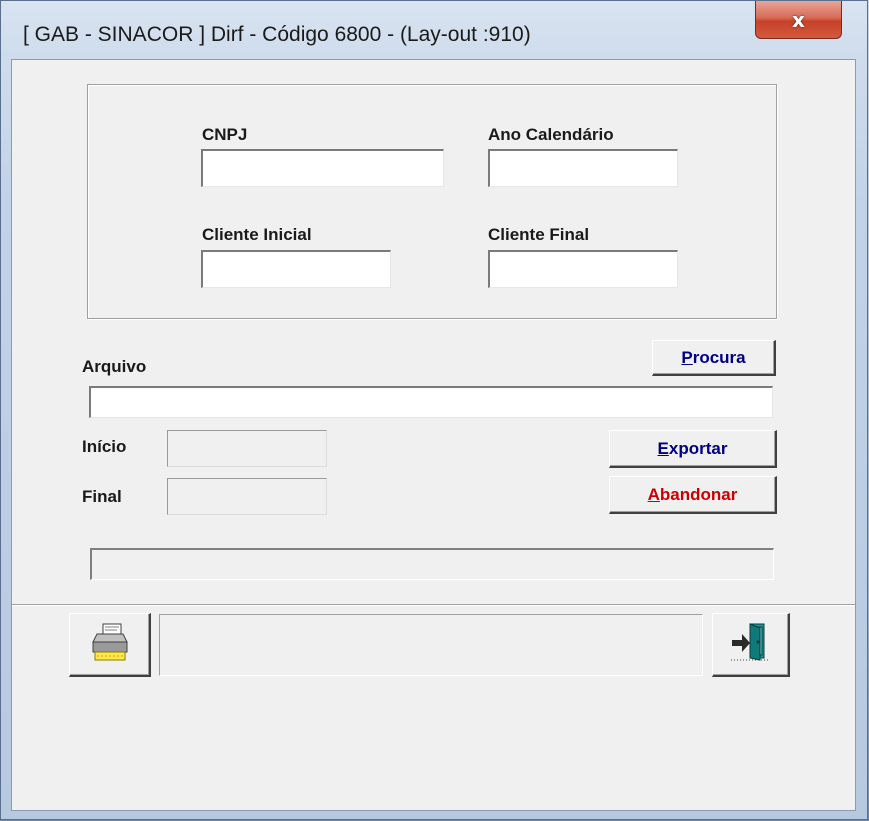  I want to click on cliente-final-label: Cliente Final, so click(539, 234).